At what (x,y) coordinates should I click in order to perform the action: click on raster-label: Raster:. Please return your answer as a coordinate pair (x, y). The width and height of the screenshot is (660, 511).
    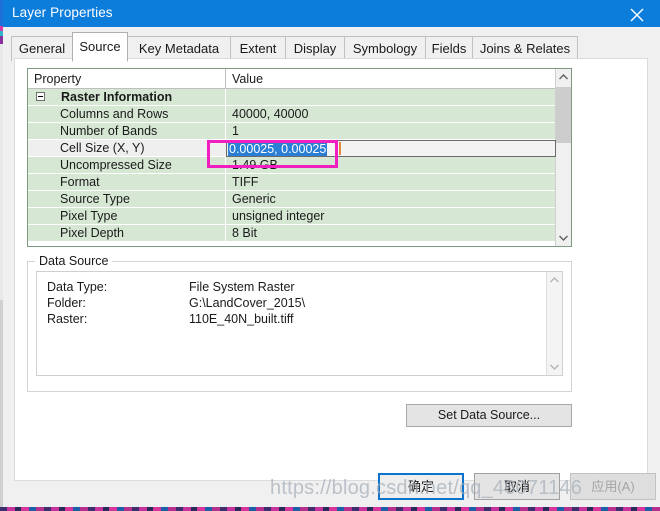
    Looking at the image, I should click on (67, 319).